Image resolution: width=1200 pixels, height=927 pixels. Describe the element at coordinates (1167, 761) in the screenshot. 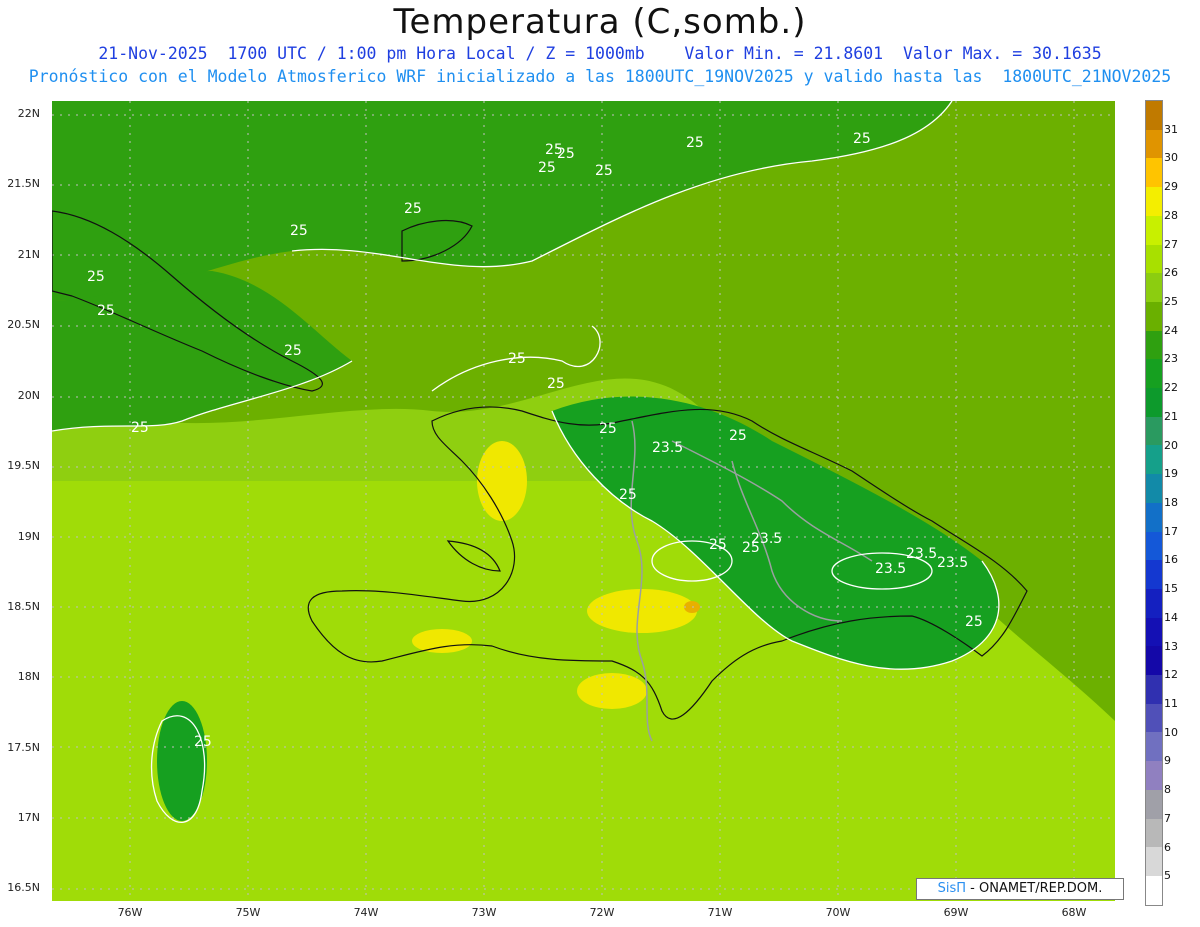

I see `colorbar-label: 9` at that location.